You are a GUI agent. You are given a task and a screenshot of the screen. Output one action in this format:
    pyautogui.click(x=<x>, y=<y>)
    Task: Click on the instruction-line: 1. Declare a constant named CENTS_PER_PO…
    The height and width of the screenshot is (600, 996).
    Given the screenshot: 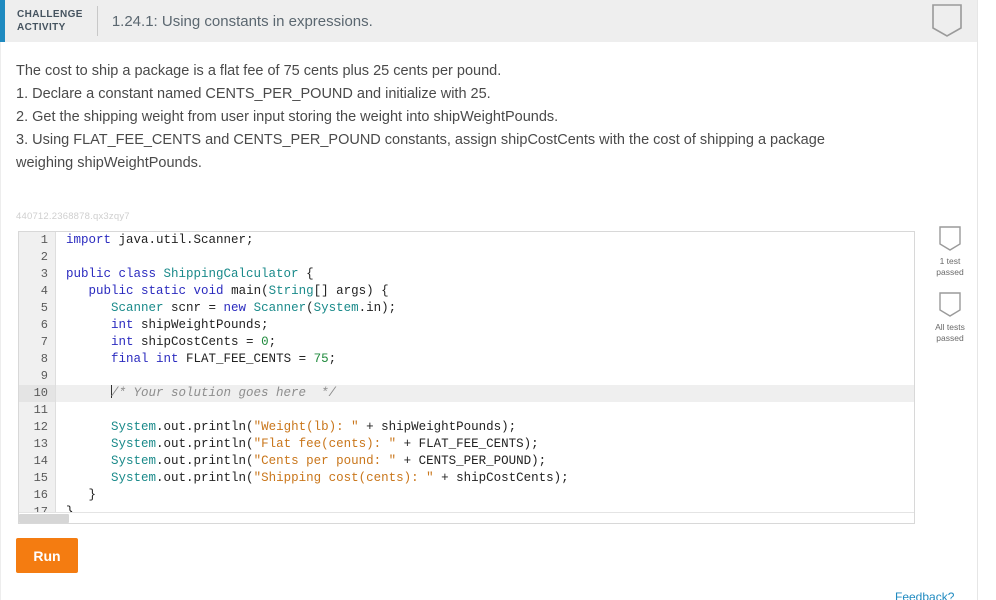 What is the action you would take?
    pyautogui.click(x=253, y=94)
    